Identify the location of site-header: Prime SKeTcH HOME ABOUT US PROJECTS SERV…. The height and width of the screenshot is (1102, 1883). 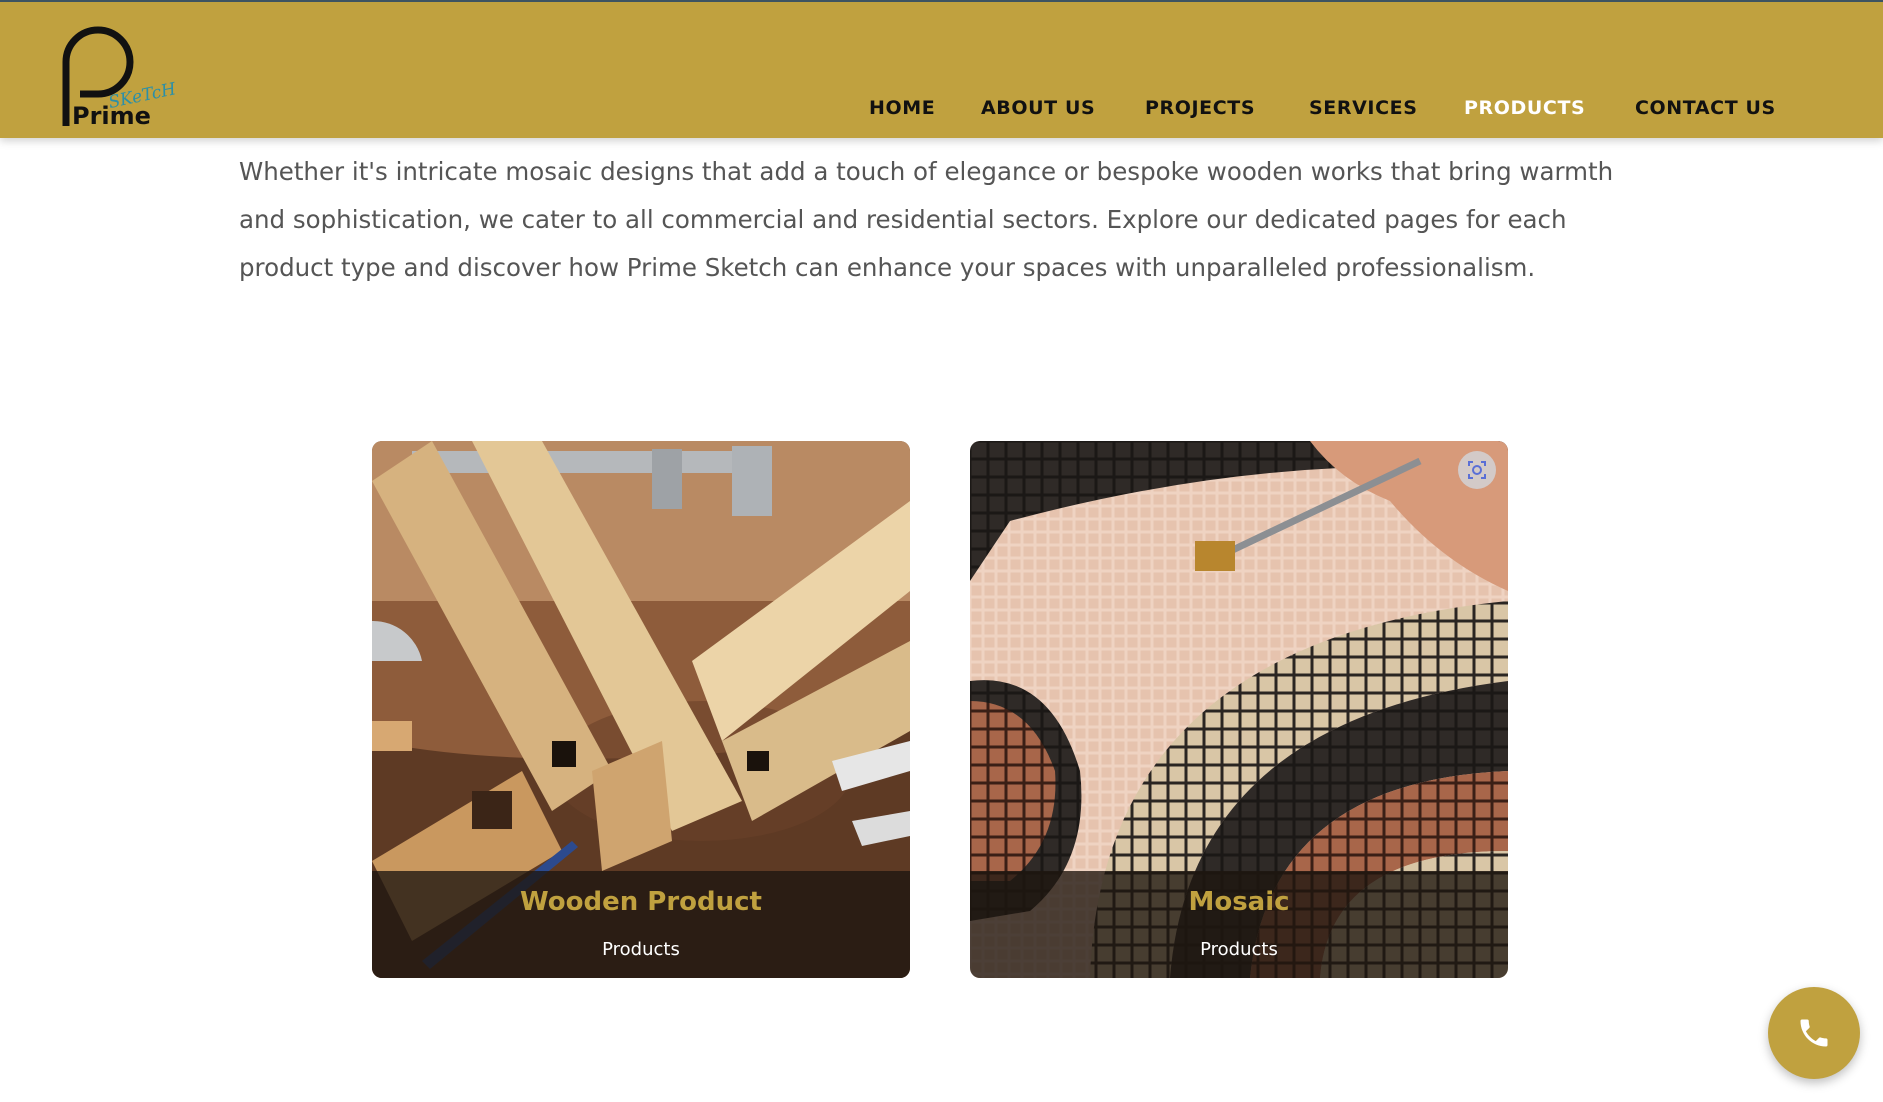
(941, 69).